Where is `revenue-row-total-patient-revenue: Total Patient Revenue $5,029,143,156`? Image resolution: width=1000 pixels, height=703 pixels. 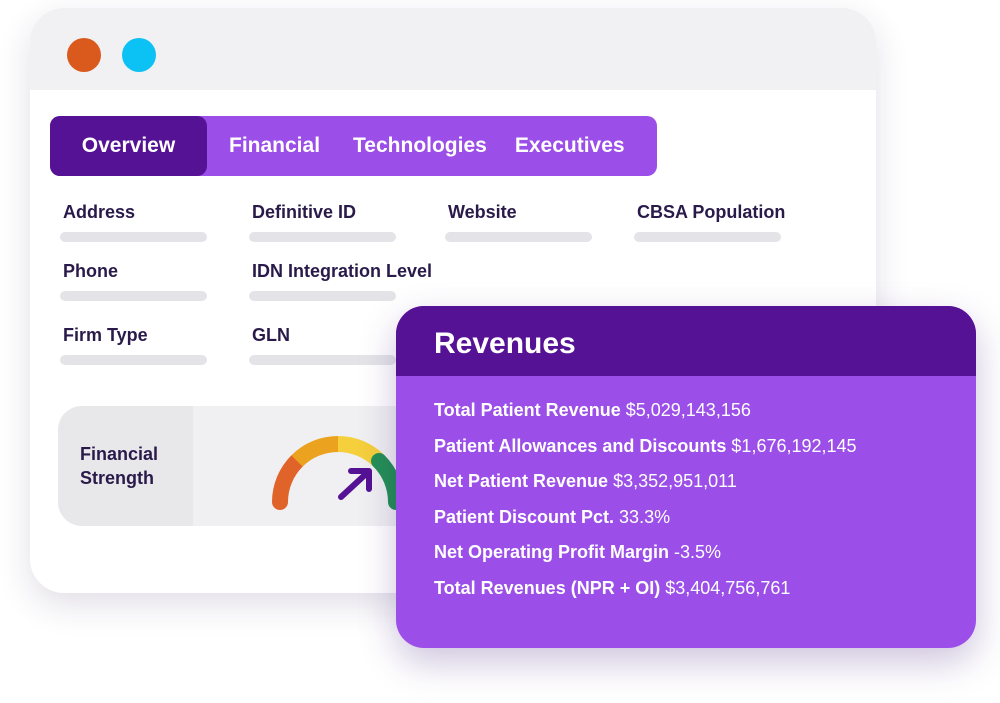
revenue-row-total-patient-revenue: Total Patient Revenue $5,029,143,156 is located at coordinates (645, 418).